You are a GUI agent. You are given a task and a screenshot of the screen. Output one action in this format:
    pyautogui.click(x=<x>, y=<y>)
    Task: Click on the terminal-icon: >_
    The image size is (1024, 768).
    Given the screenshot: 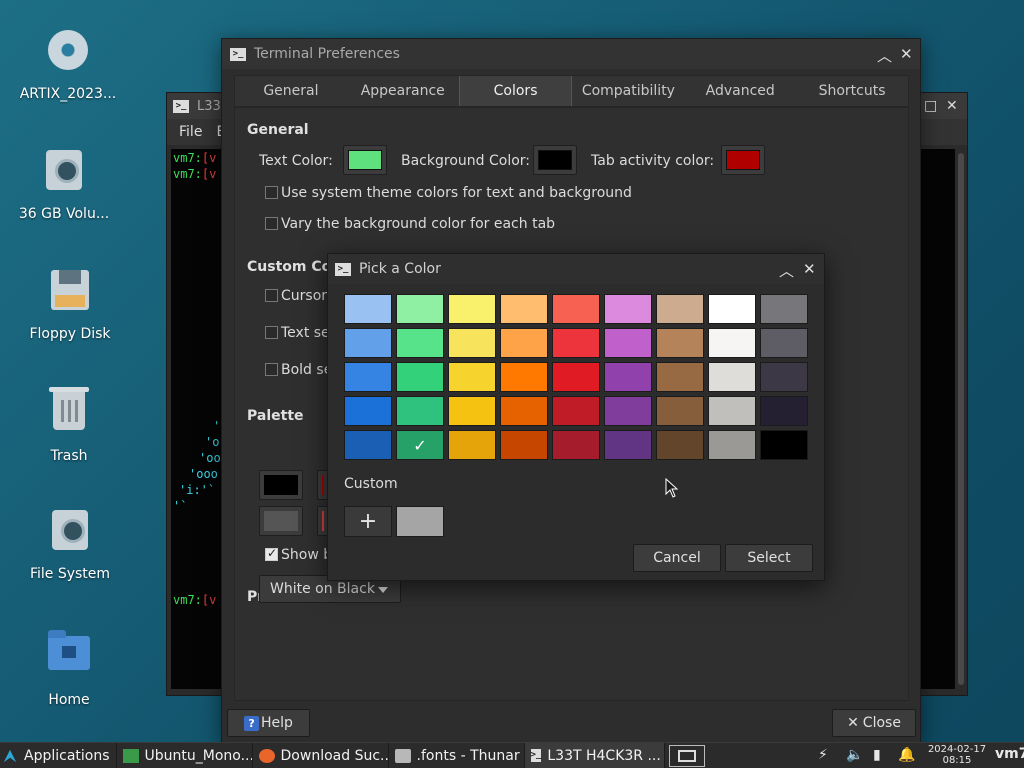 What is the action you would take?
    pyautogui.click(x=536, y=755)
    